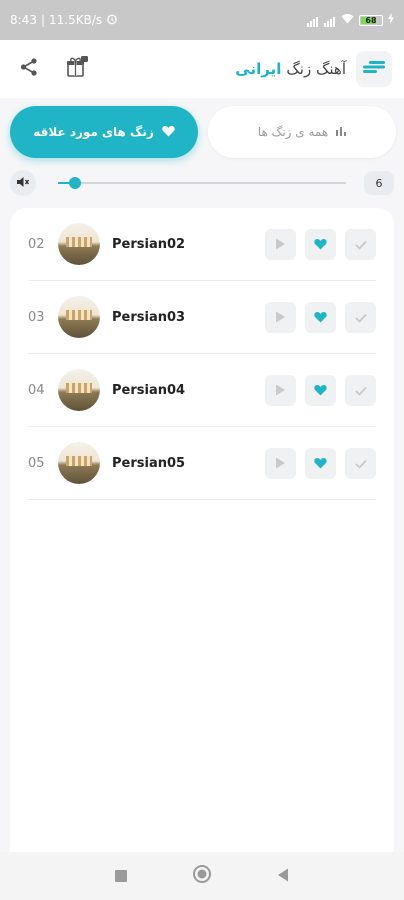 The height and width of the screenshot is (900, 404). I want to click on battery-level: 68, so click(371, 20).